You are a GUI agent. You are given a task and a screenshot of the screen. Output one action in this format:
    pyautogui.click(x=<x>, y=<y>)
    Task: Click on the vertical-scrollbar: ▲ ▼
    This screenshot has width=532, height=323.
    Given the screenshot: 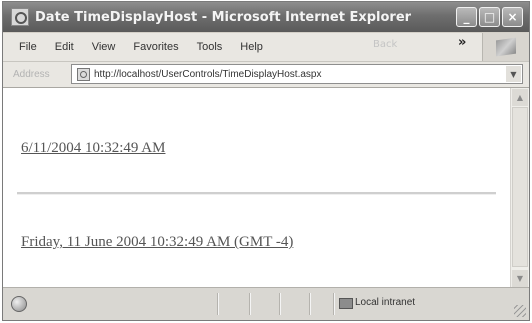 What is the action you would take?
    pyautogui.click(x=519, y=188)
    